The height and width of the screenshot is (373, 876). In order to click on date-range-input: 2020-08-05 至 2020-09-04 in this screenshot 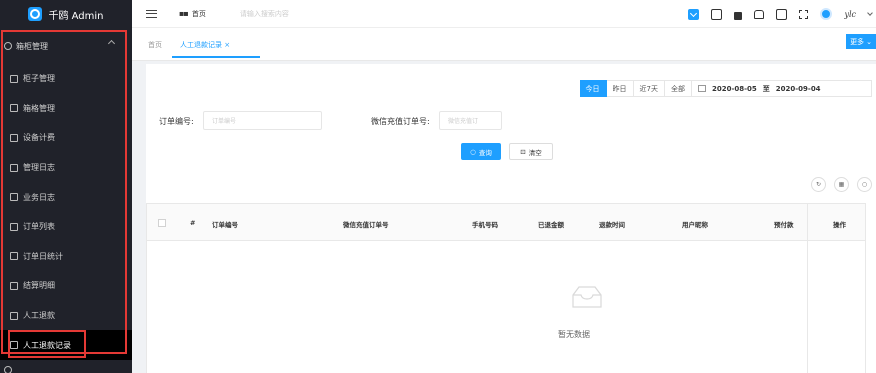, I will do `click(782, 88)`.